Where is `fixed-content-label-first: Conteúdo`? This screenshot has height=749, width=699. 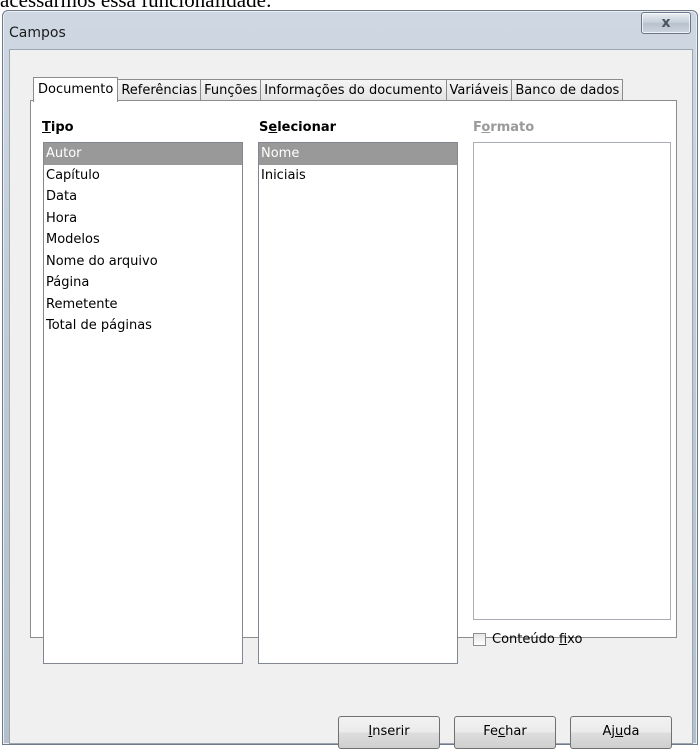 fixed-content-label-first: Conteúdo is located at coordinates (525, 639).